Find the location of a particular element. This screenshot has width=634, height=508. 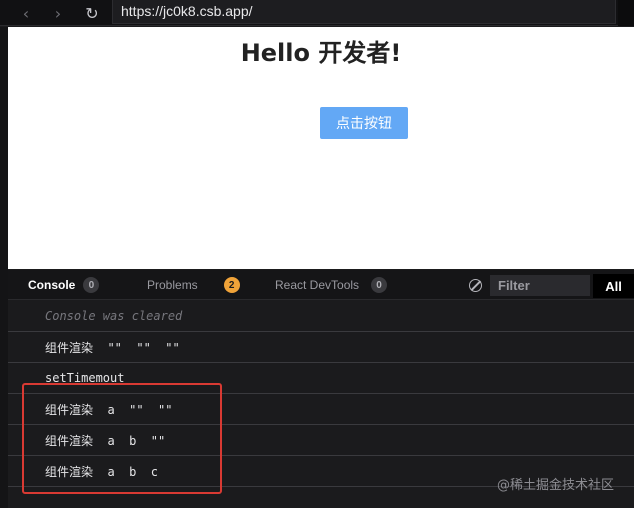

tab-problems-label: Problems is located at coordinates (172, 285).